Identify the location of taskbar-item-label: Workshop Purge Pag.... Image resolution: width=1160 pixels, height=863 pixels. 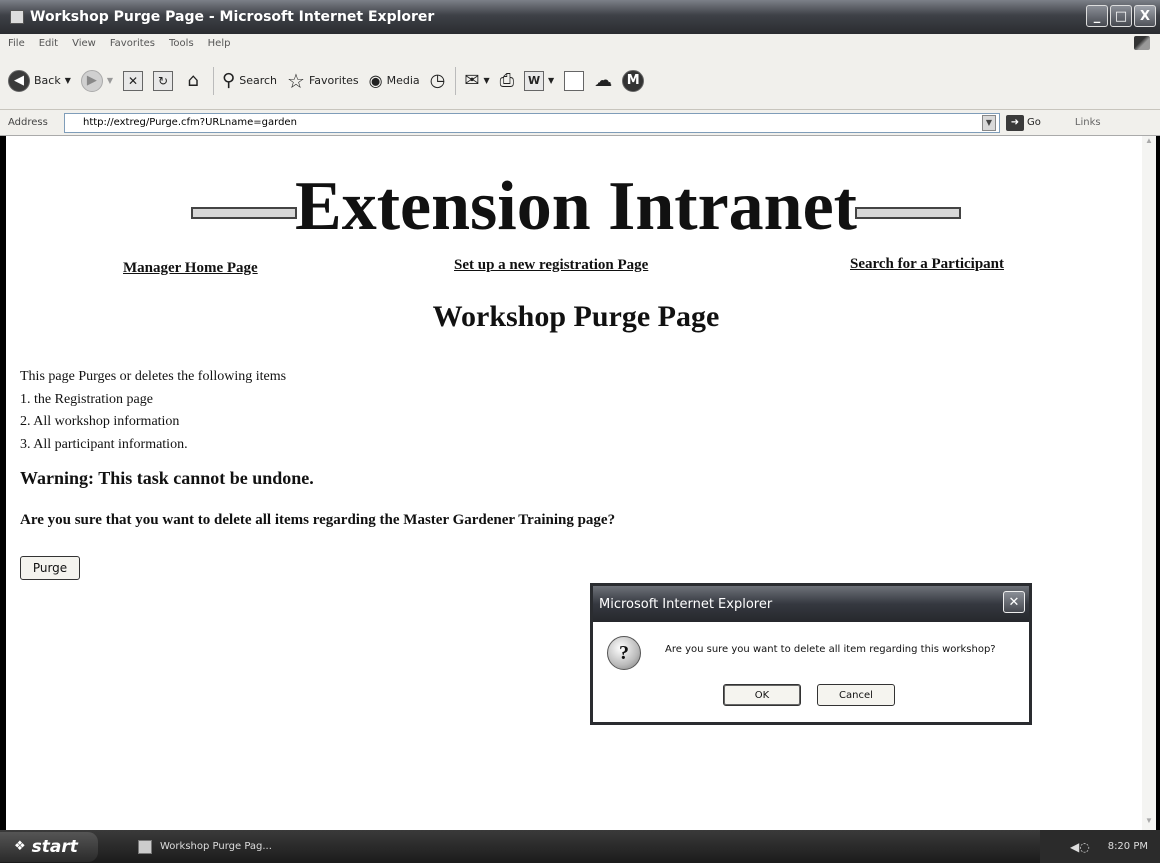
(216, 846).